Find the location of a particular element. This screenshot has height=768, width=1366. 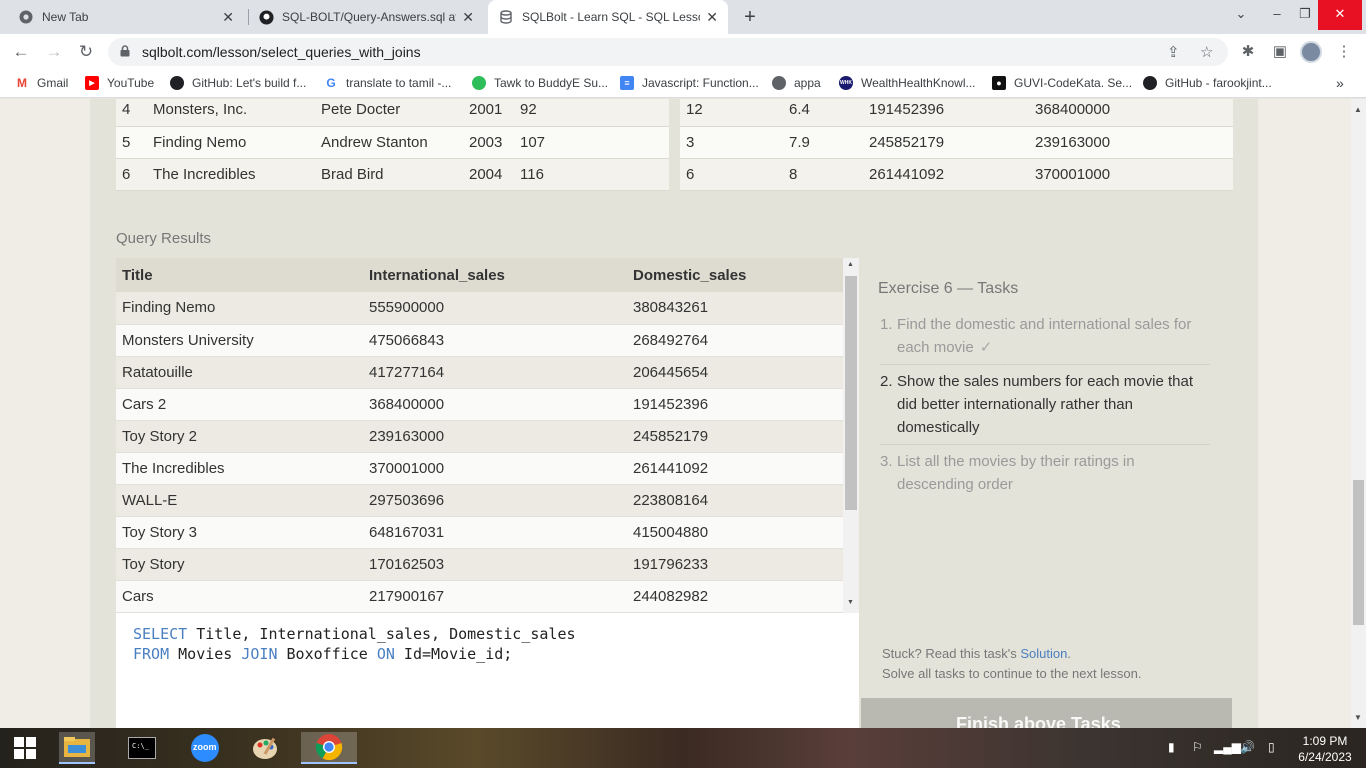

cell-international-sales: 648167031 is located at coordinates (495, 532).